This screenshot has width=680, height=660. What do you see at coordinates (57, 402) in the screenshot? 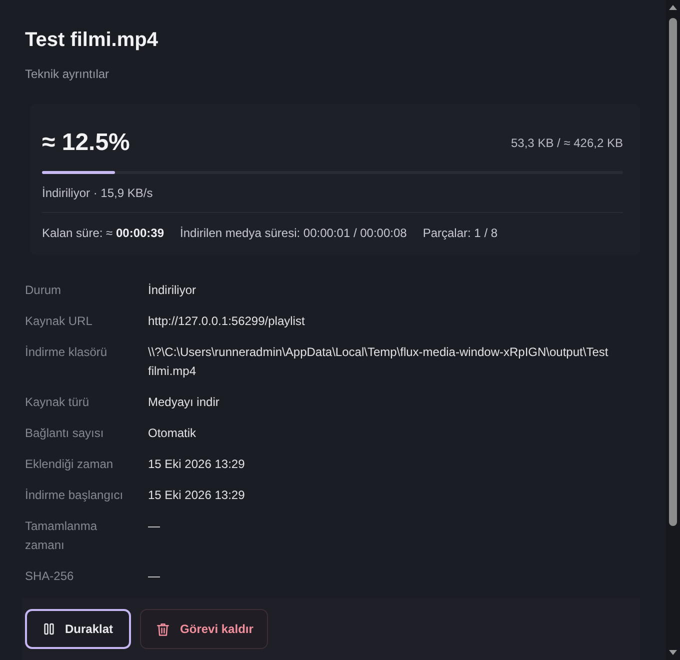
I see `detail-label: Kaynak türü` at bounding box center [57, 402].